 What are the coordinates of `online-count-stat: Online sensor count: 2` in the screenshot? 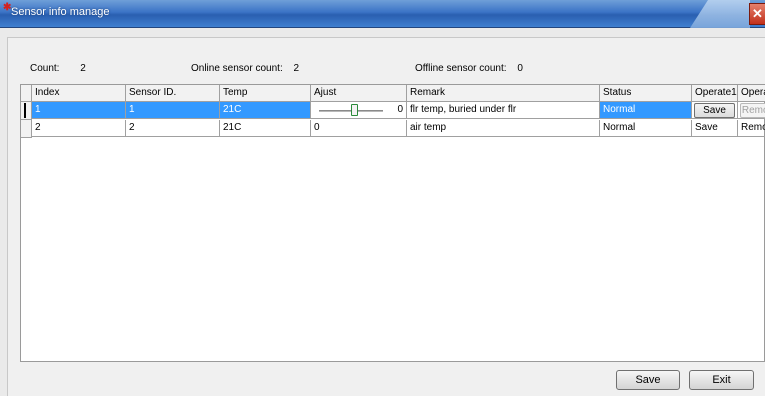 It's located at (245, 68).